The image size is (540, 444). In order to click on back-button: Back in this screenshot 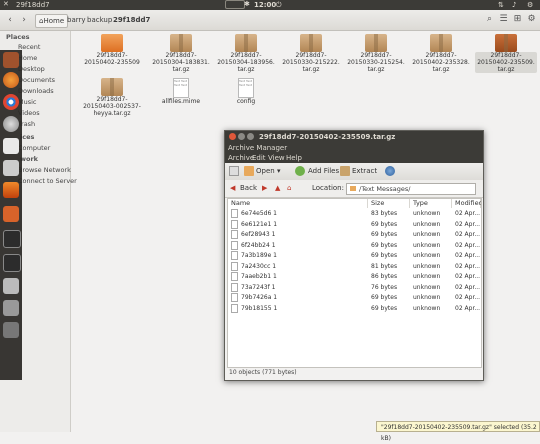, I will do `click(248, 188)`.